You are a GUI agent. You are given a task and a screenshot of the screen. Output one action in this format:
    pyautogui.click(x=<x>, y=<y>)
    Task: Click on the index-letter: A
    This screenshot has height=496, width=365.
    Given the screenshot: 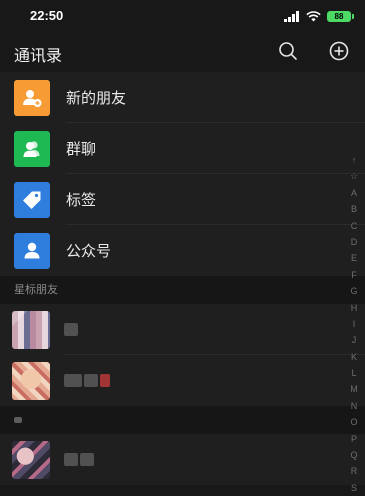 What is the action you would take?
    pyautogui.click(x=354, y=193)
    